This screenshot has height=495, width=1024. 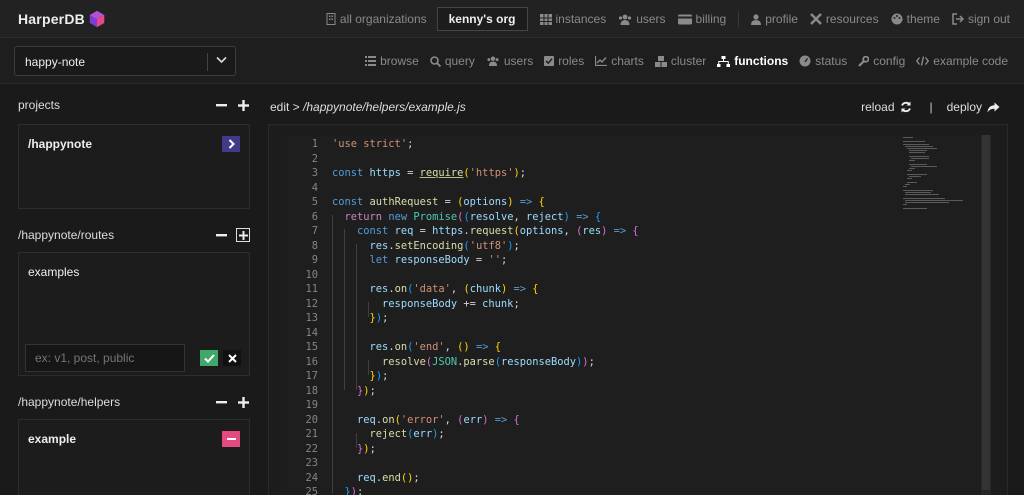 I want to click on nav-example-code: example code, so click(x=962, y=61).